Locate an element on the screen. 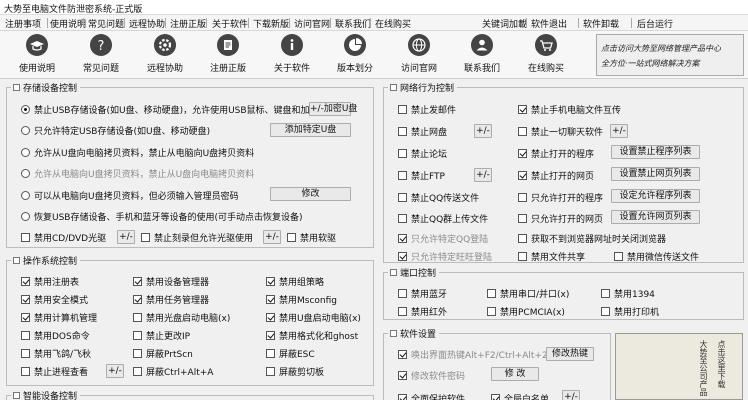 The height and width of the screenshot is (400, 748). close-browser-no-url: 获取不到浏览器网址时关闭浏览器 is located at coordinates (592, 238).